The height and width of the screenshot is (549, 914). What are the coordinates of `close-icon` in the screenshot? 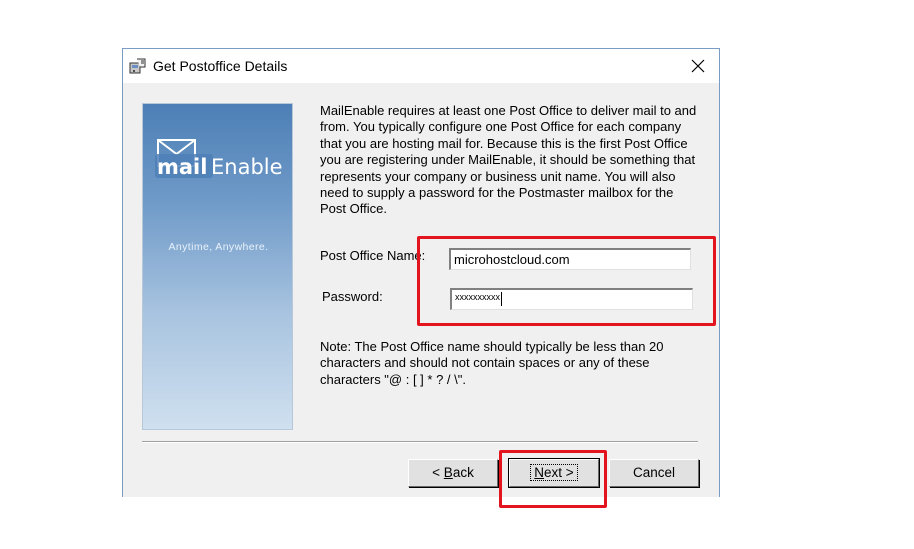 It's located at (698, 66).